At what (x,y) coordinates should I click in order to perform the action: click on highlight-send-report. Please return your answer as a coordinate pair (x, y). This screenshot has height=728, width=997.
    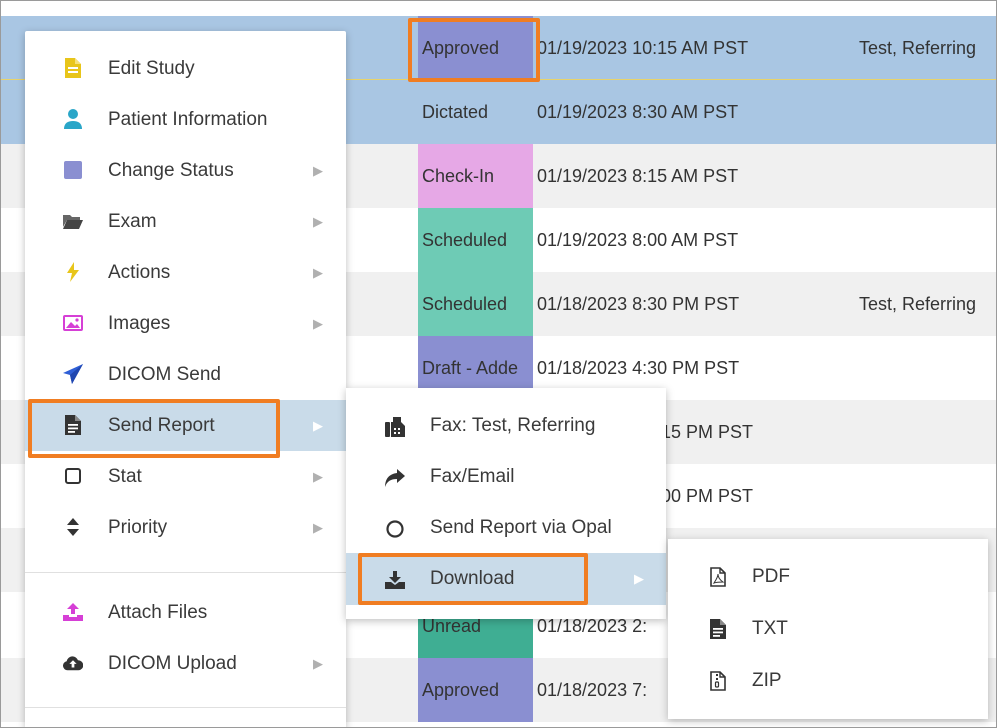
    Looking at the image, I should click on (154, 428).